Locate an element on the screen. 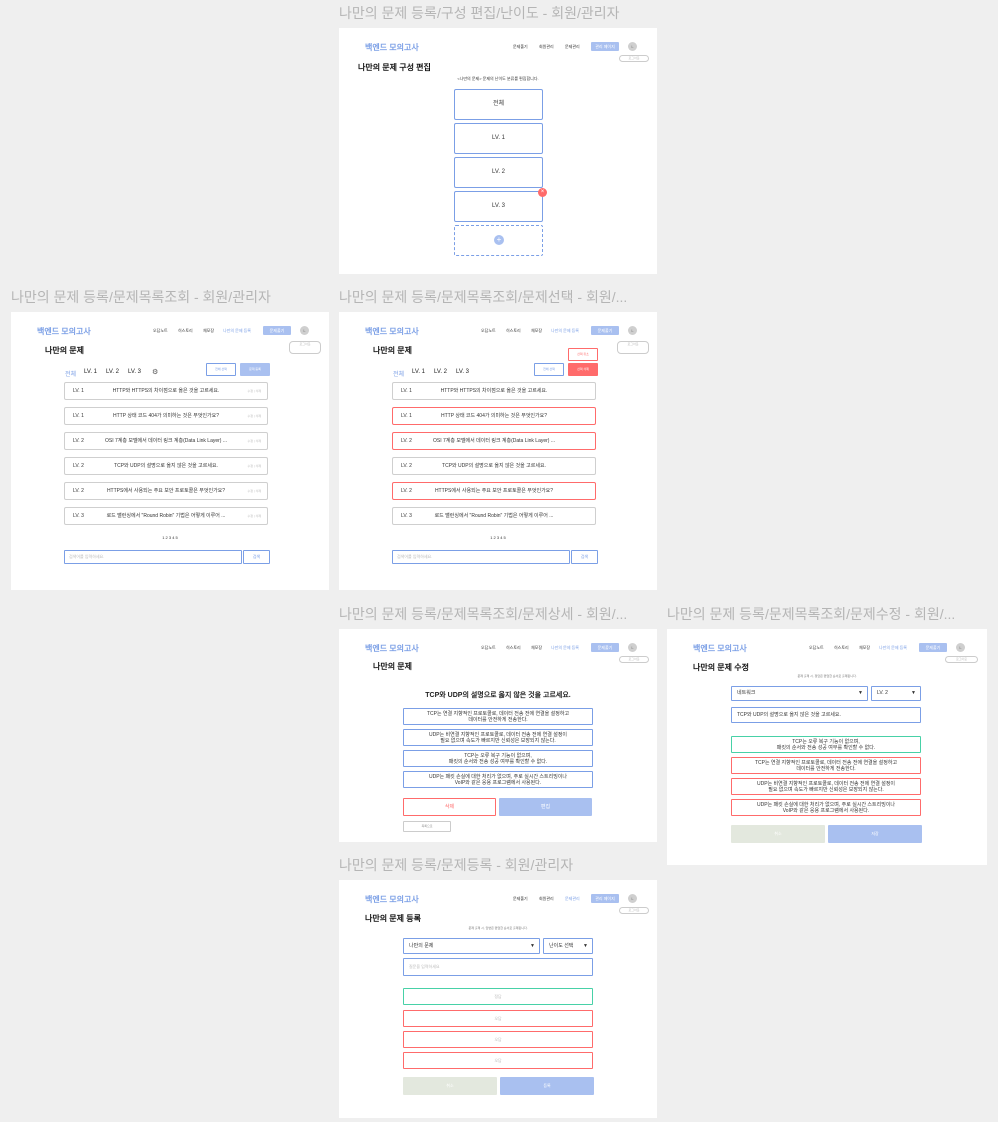 The height and width of the screenshot is (1122, 998). question-row: TCP와 UDP의 설명으로 옳지 않은 것을 고르세요. LV. 2 is located at coordinates (494, 466).